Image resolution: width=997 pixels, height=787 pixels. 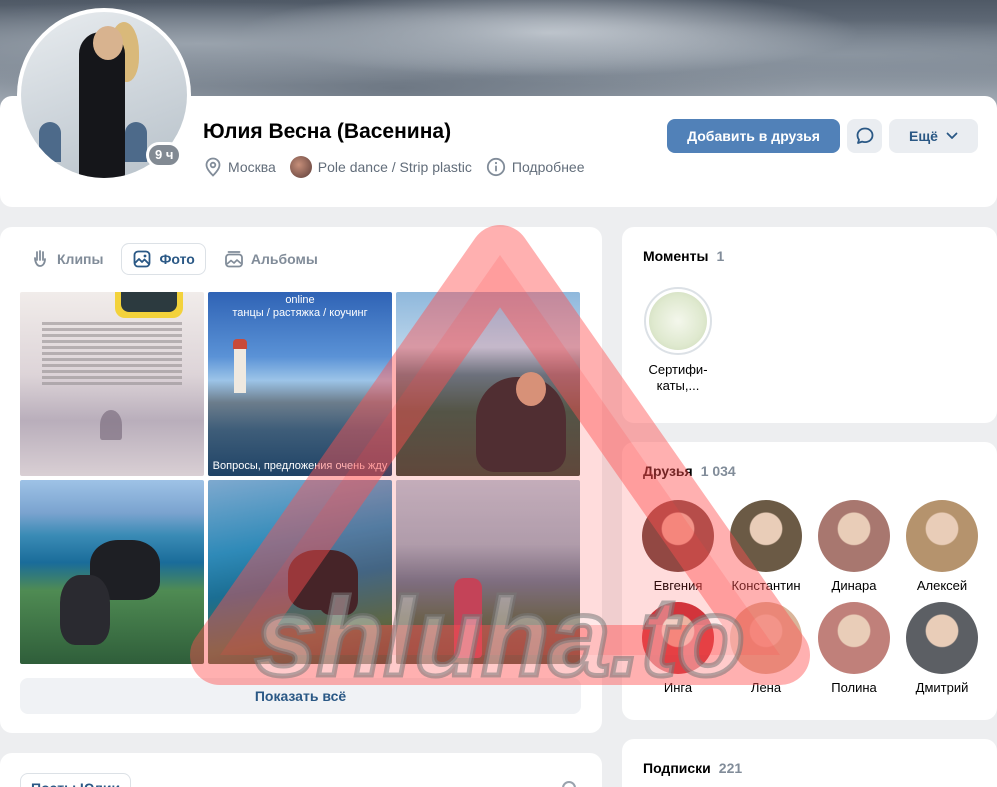 I want to click on tab-photos: Фото, so click(x=163, y=259).